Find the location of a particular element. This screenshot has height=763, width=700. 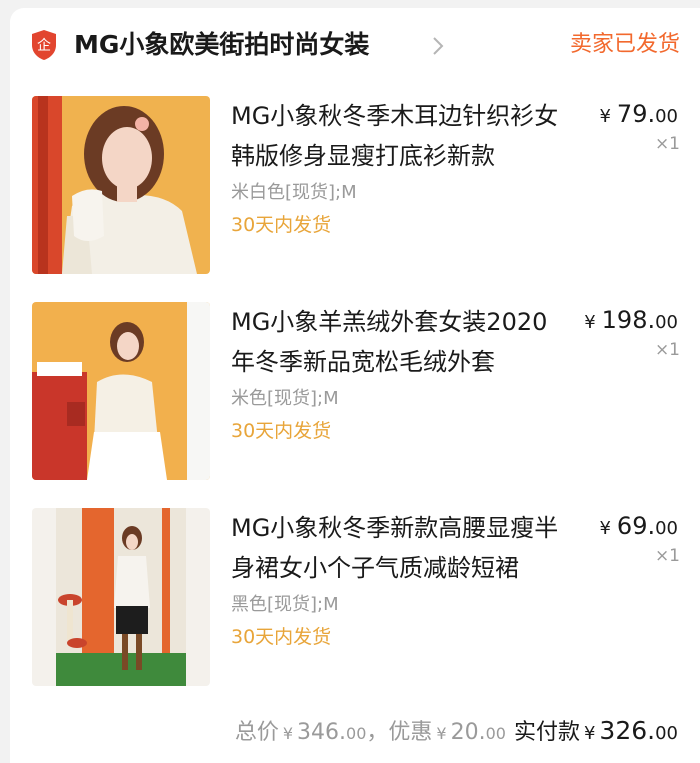

item-title: MG小象羊羔绒外套女装2020年冬季新品宽松毛绒外套 is located at coordinates (401, 342).